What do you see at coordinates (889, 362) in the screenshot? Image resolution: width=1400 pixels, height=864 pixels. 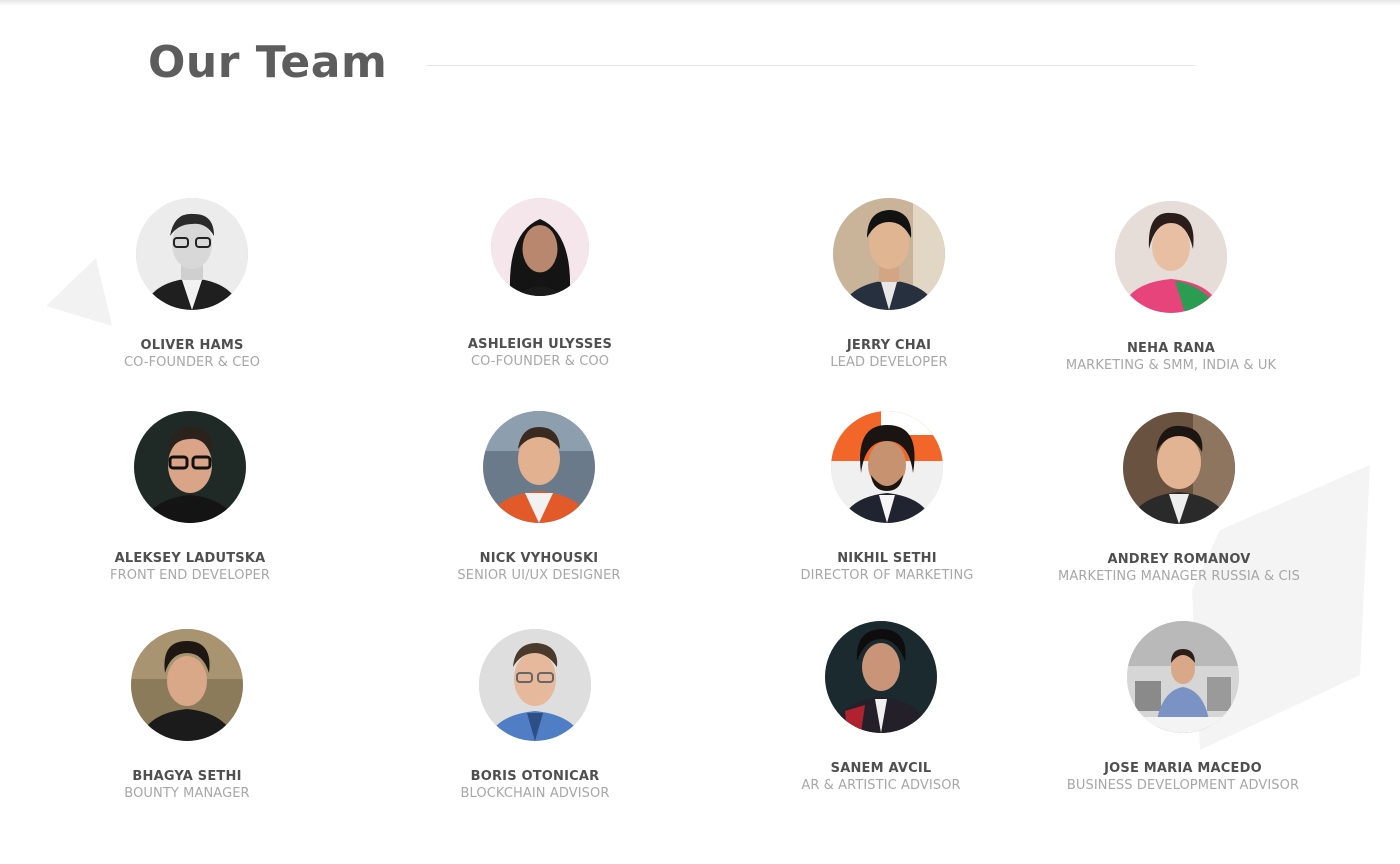 I see `member-role: LEAD DEVELOPER` at bounding box center [889, 362].